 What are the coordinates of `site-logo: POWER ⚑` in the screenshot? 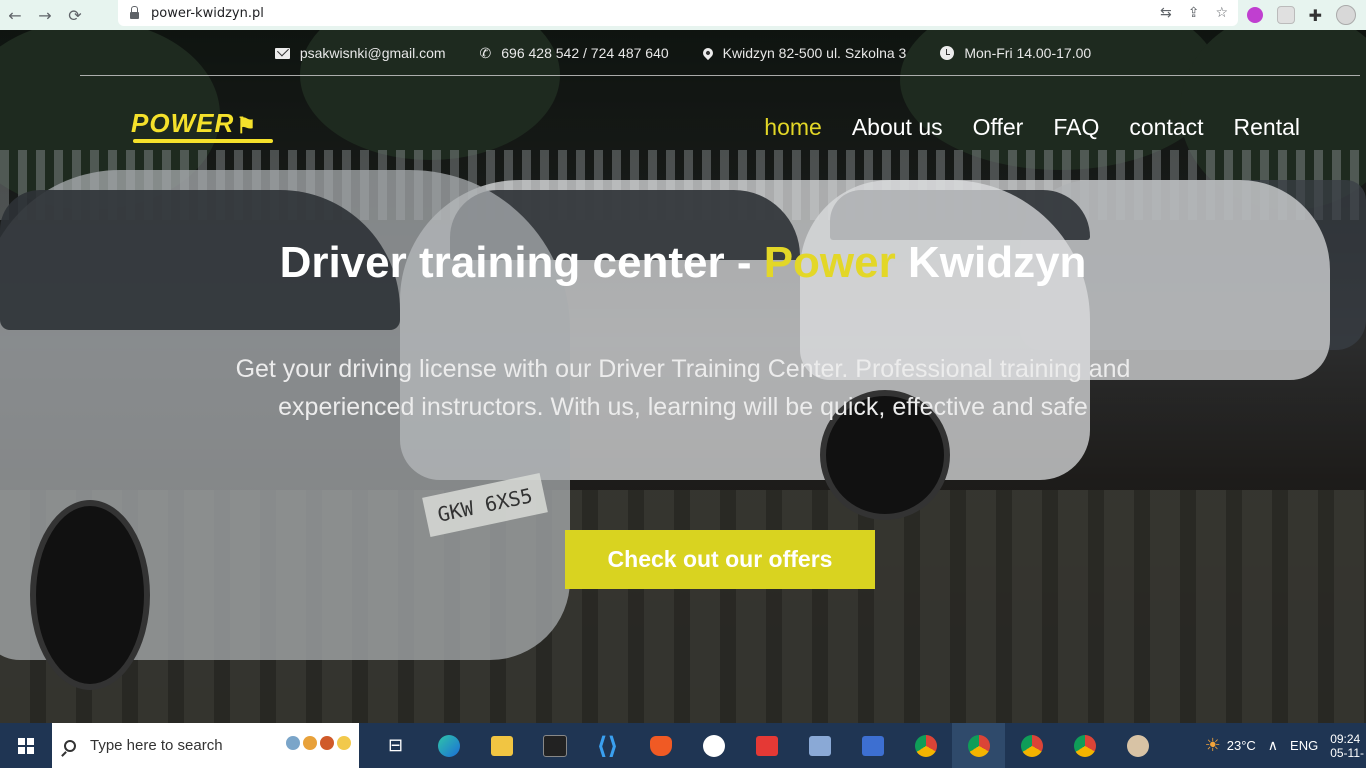 It's located at (202, 125).